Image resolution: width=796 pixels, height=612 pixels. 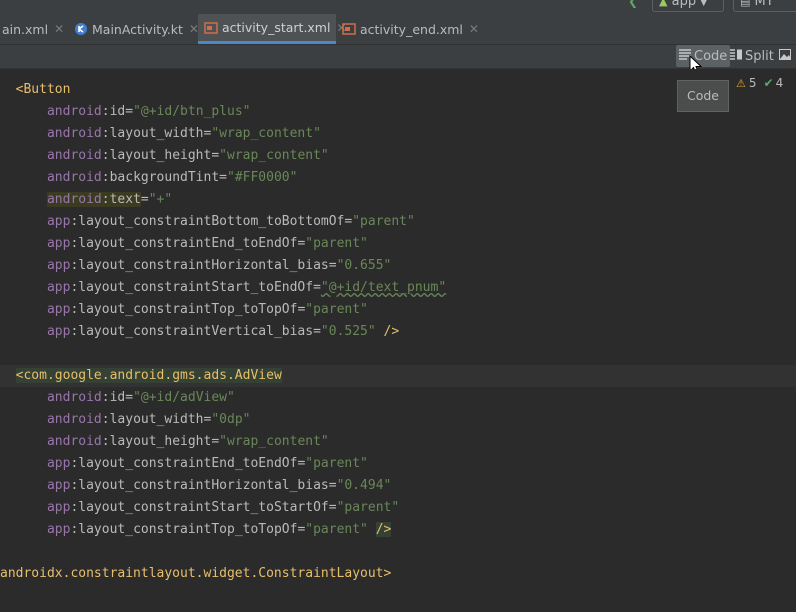 I want to click on check-icon: ✔, so click(x=768, y=83).